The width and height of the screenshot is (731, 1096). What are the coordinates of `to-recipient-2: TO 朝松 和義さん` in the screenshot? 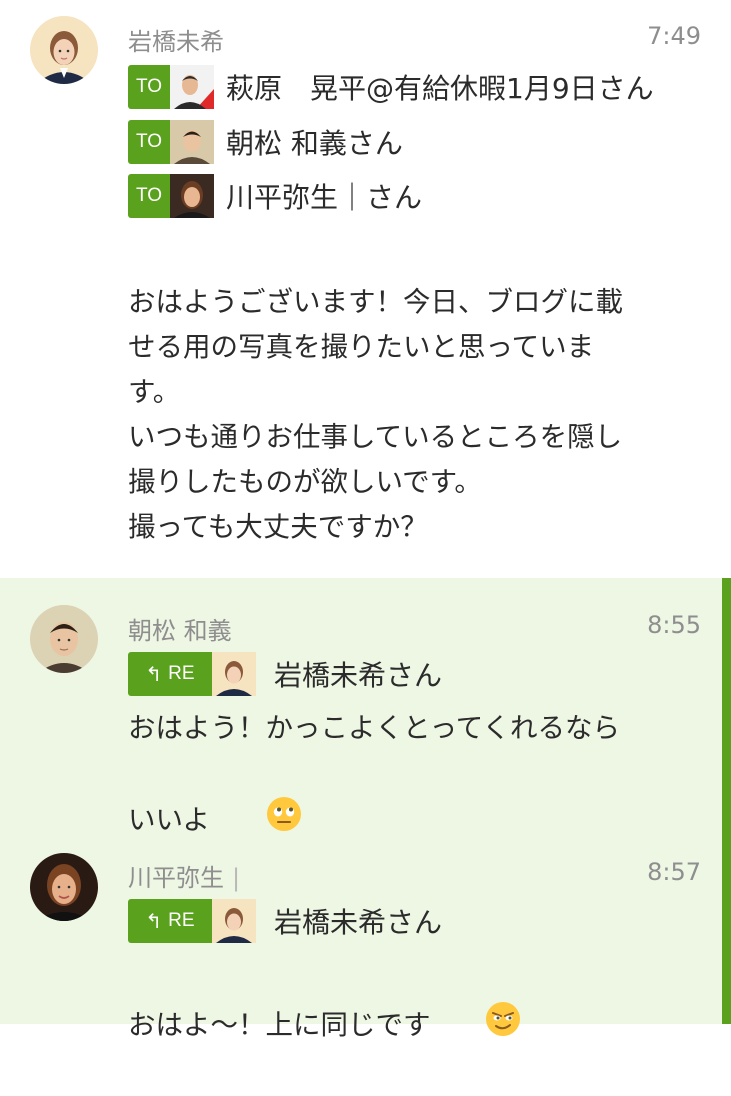 It's located at (265, 142).